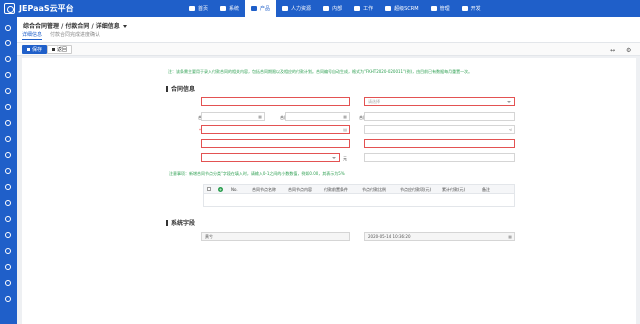  I want to click on share-icon: ⋖, so click(510, 129).